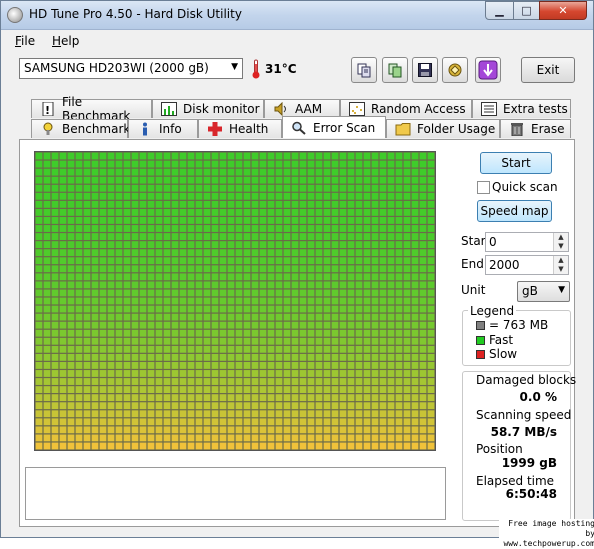 The height and width of the screenshot is (549, 594). I want to click on tab-benchmark: Benchmark, so click(80, 128).